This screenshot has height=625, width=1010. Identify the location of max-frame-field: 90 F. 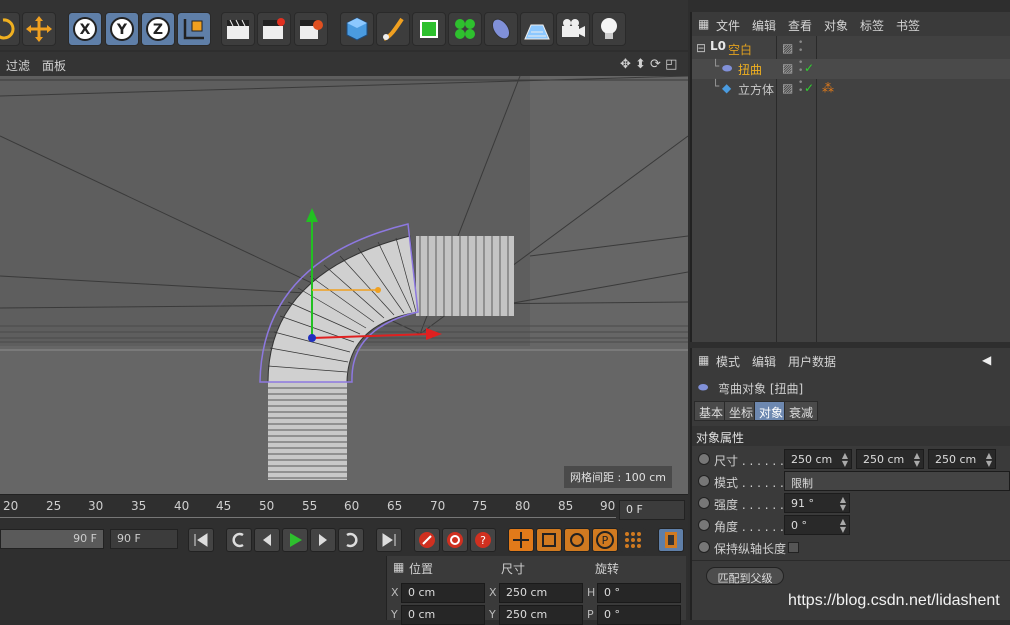
(144, 539).